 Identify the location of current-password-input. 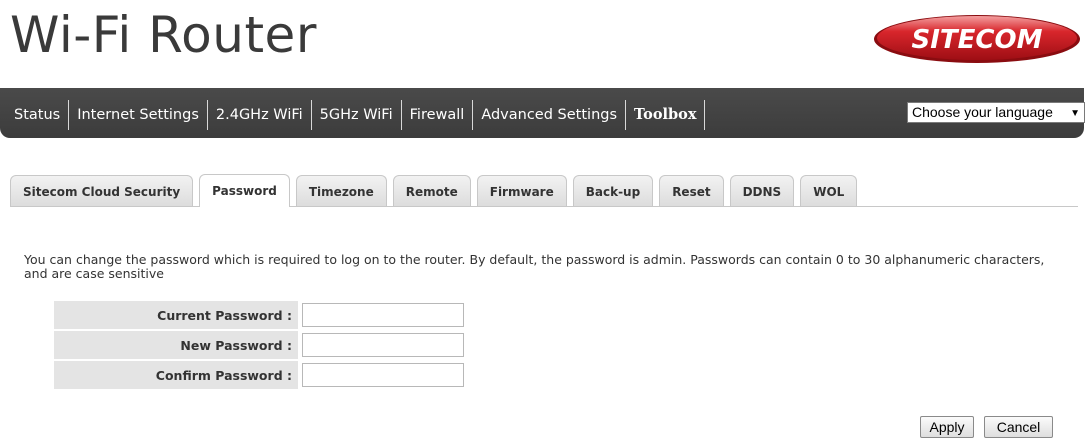
(383, 315).